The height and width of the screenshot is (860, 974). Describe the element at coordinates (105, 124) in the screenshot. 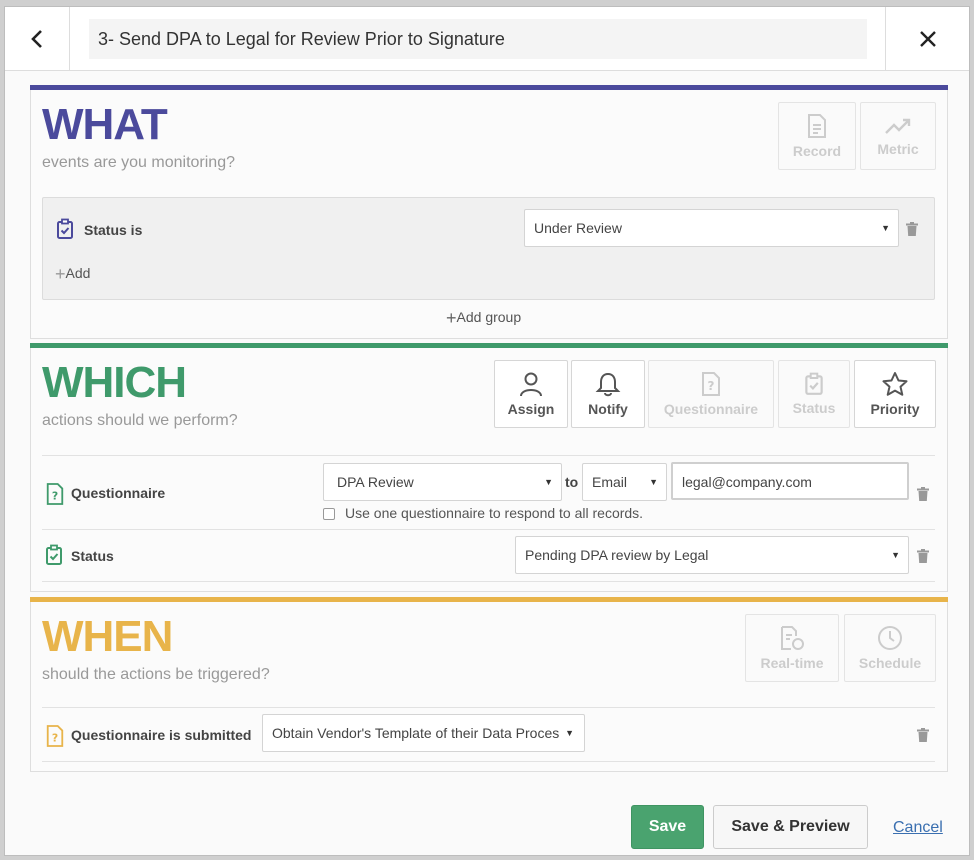

I see `what-heading: WHAT` at that location.